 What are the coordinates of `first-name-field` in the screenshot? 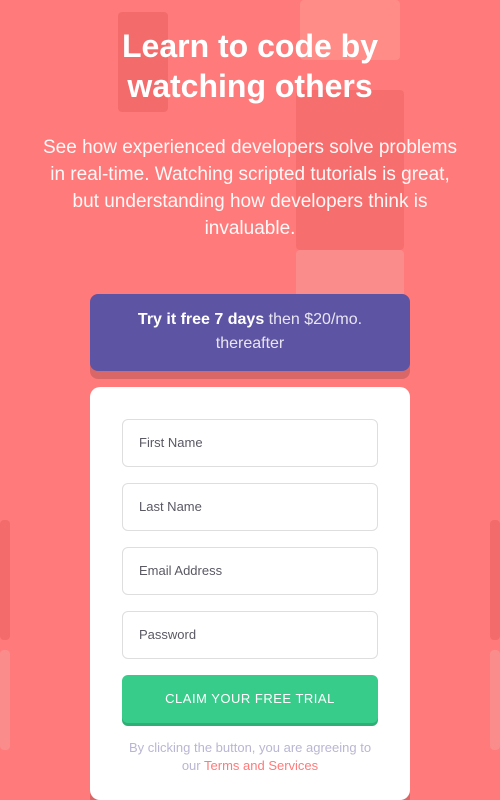 It's located at (250, 442).